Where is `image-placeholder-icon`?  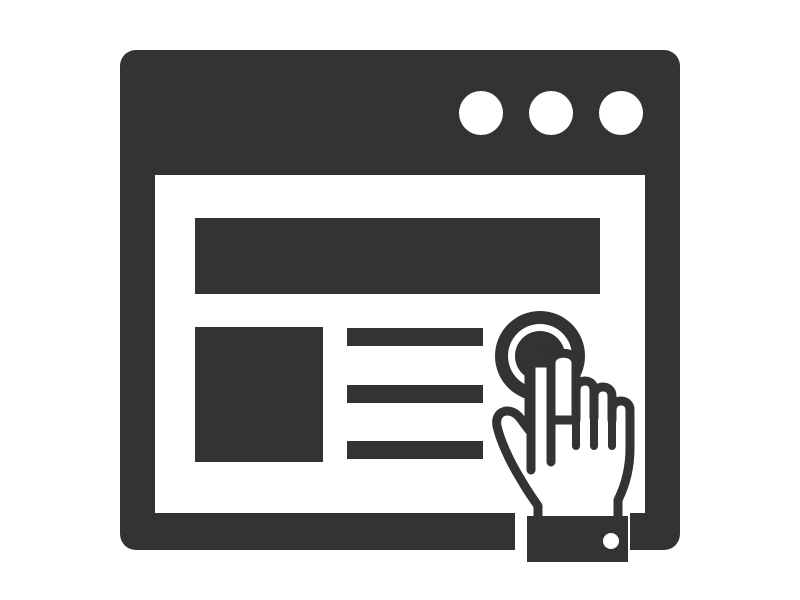 image-placeholder-icon is located at coordinates (259, 394).